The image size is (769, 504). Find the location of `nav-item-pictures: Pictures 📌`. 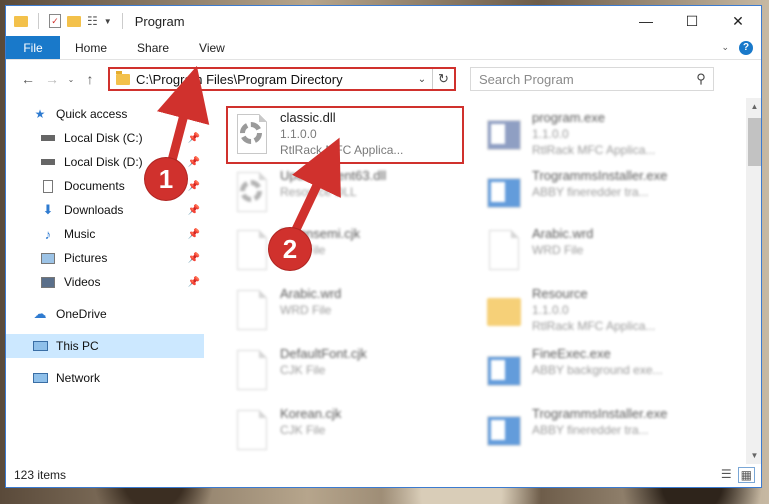

nav-item-pictures: Pictures 📌 is located at coordinates (105, 258).